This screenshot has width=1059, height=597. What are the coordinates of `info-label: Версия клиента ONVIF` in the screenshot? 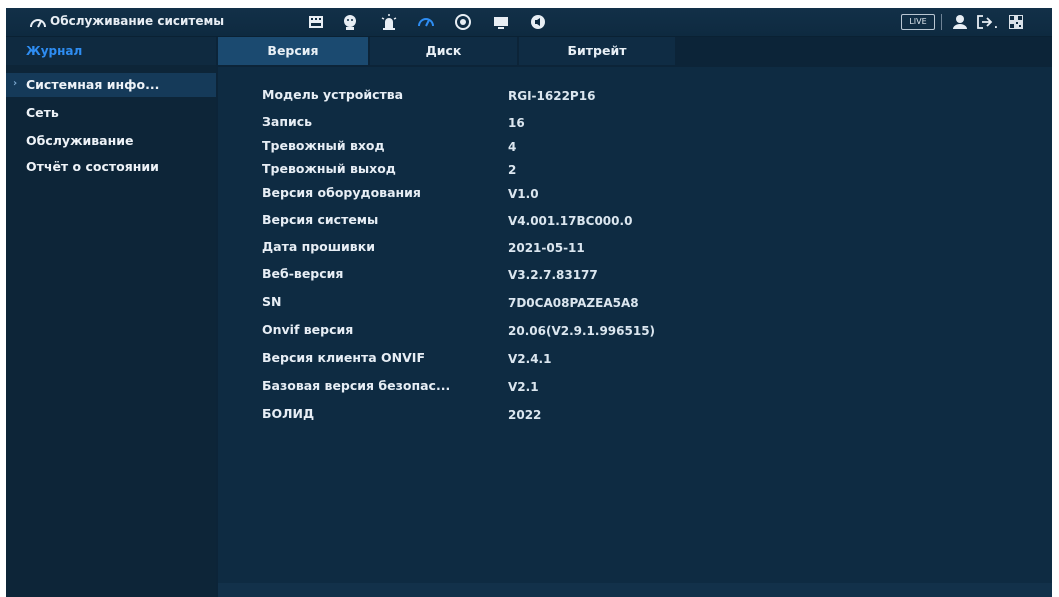 It's located at (343, 357).